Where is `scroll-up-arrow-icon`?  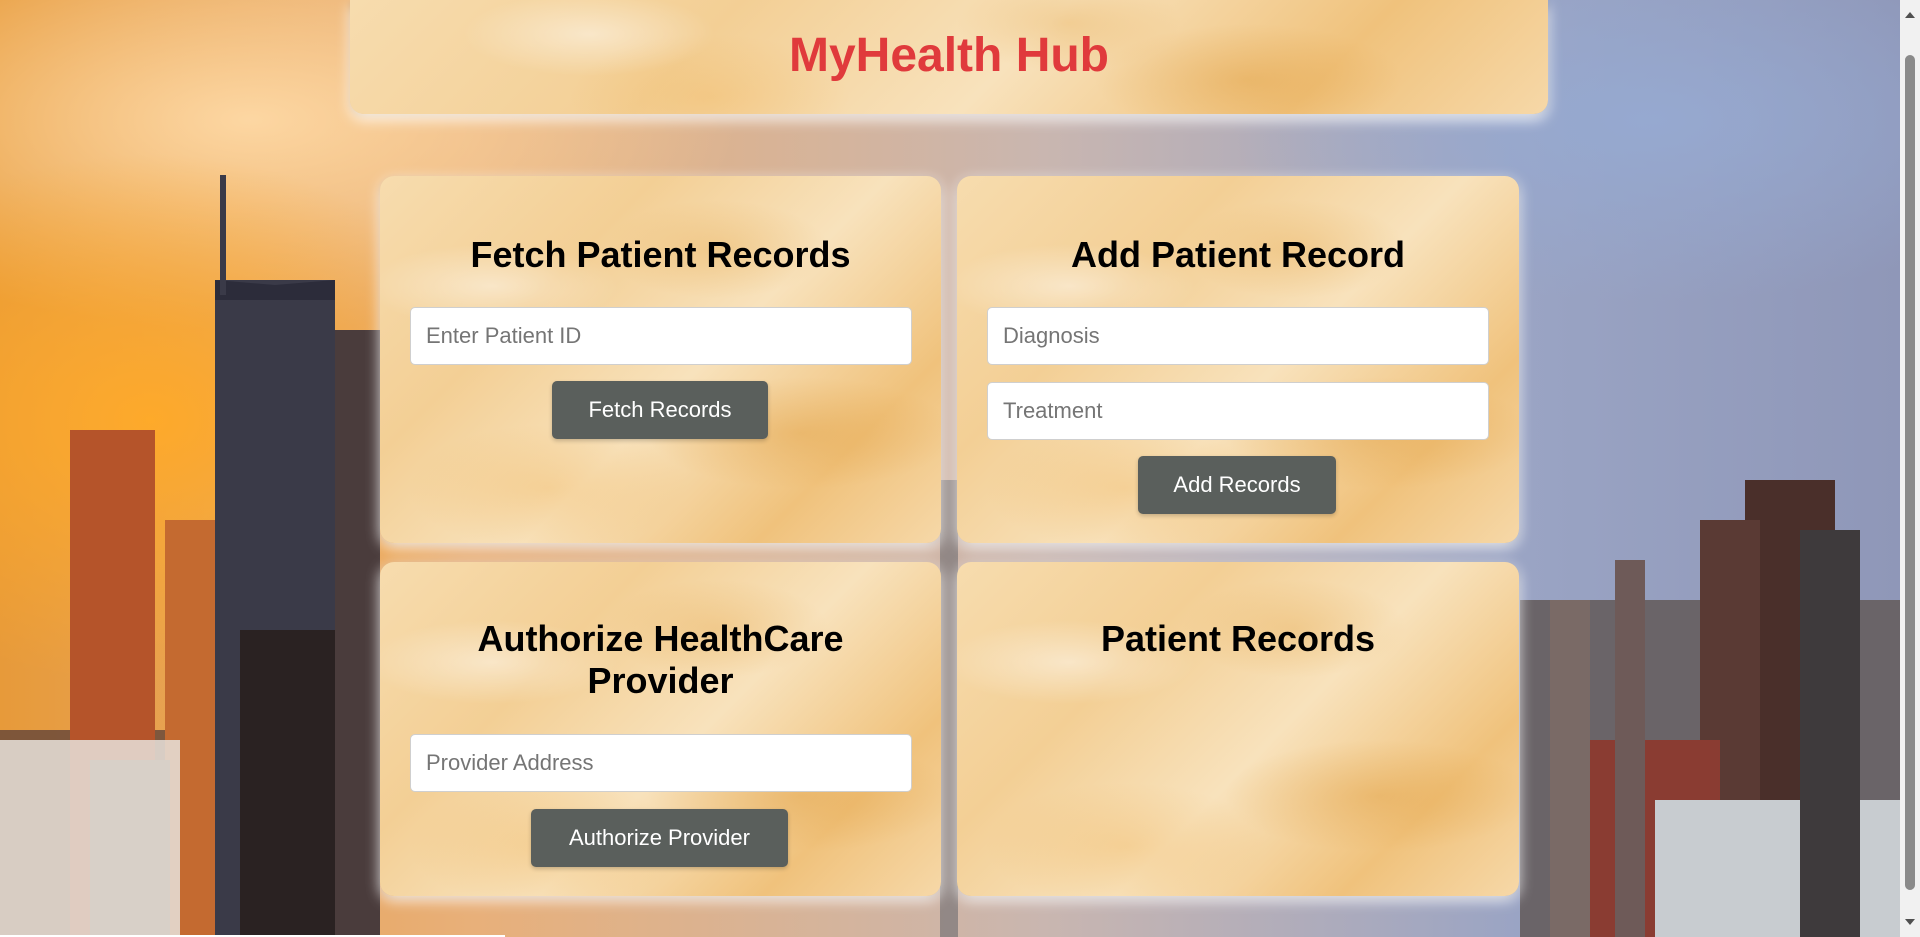
scroll-up-arrow-icon is located at coordinates (1910, 15).